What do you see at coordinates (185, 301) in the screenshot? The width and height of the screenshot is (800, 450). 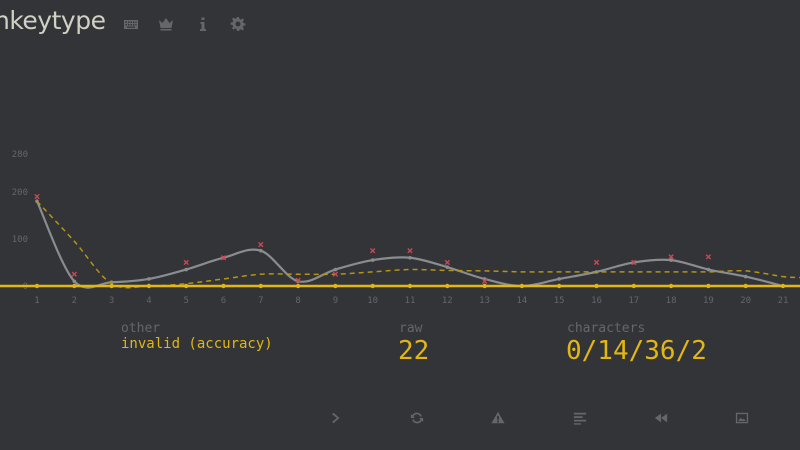 I see `x-tick-label: 5` at bounding box center [185, 301].